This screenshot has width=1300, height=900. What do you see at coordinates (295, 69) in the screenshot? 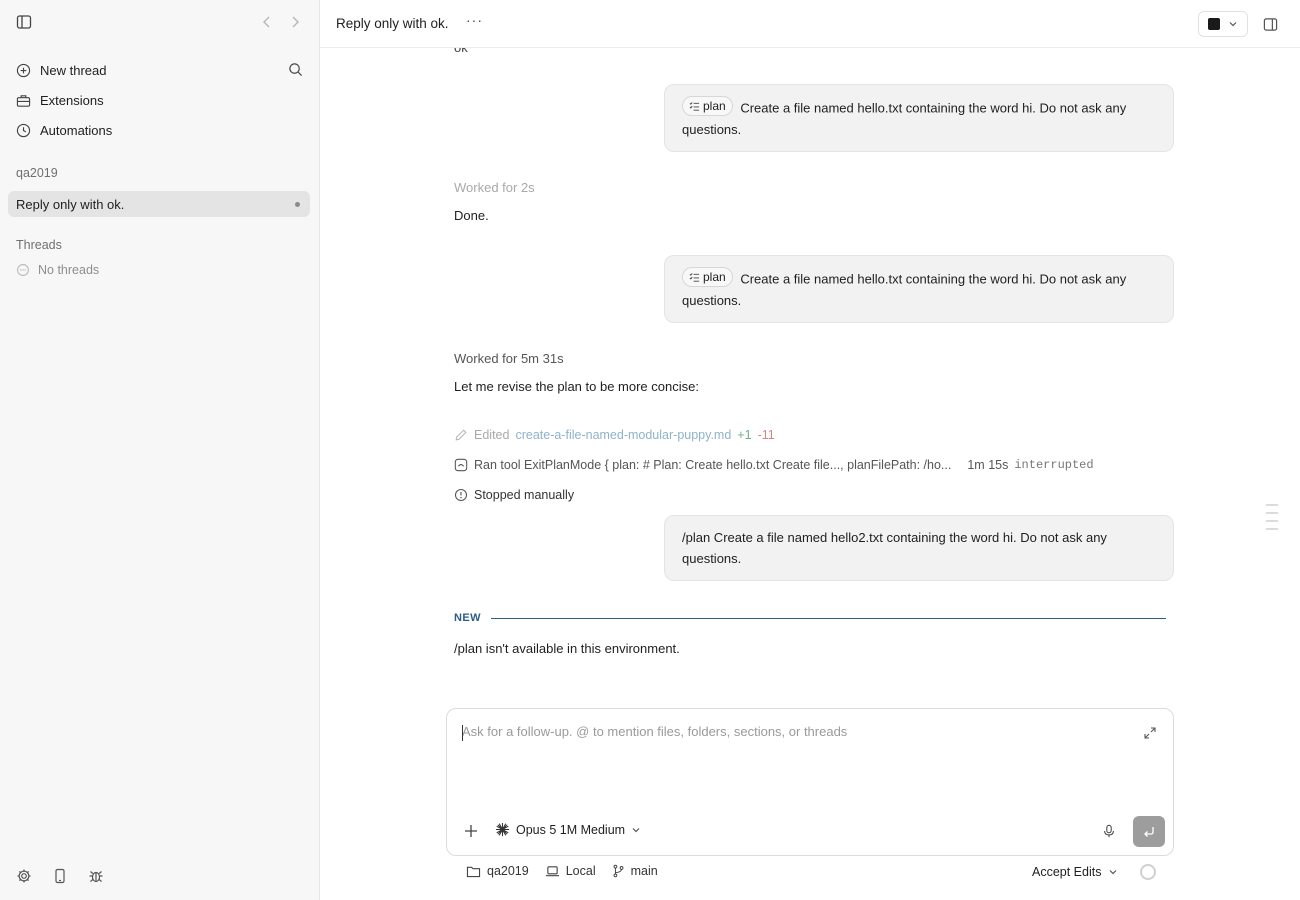
I see `search-icon` at bounding box center [295, 69].